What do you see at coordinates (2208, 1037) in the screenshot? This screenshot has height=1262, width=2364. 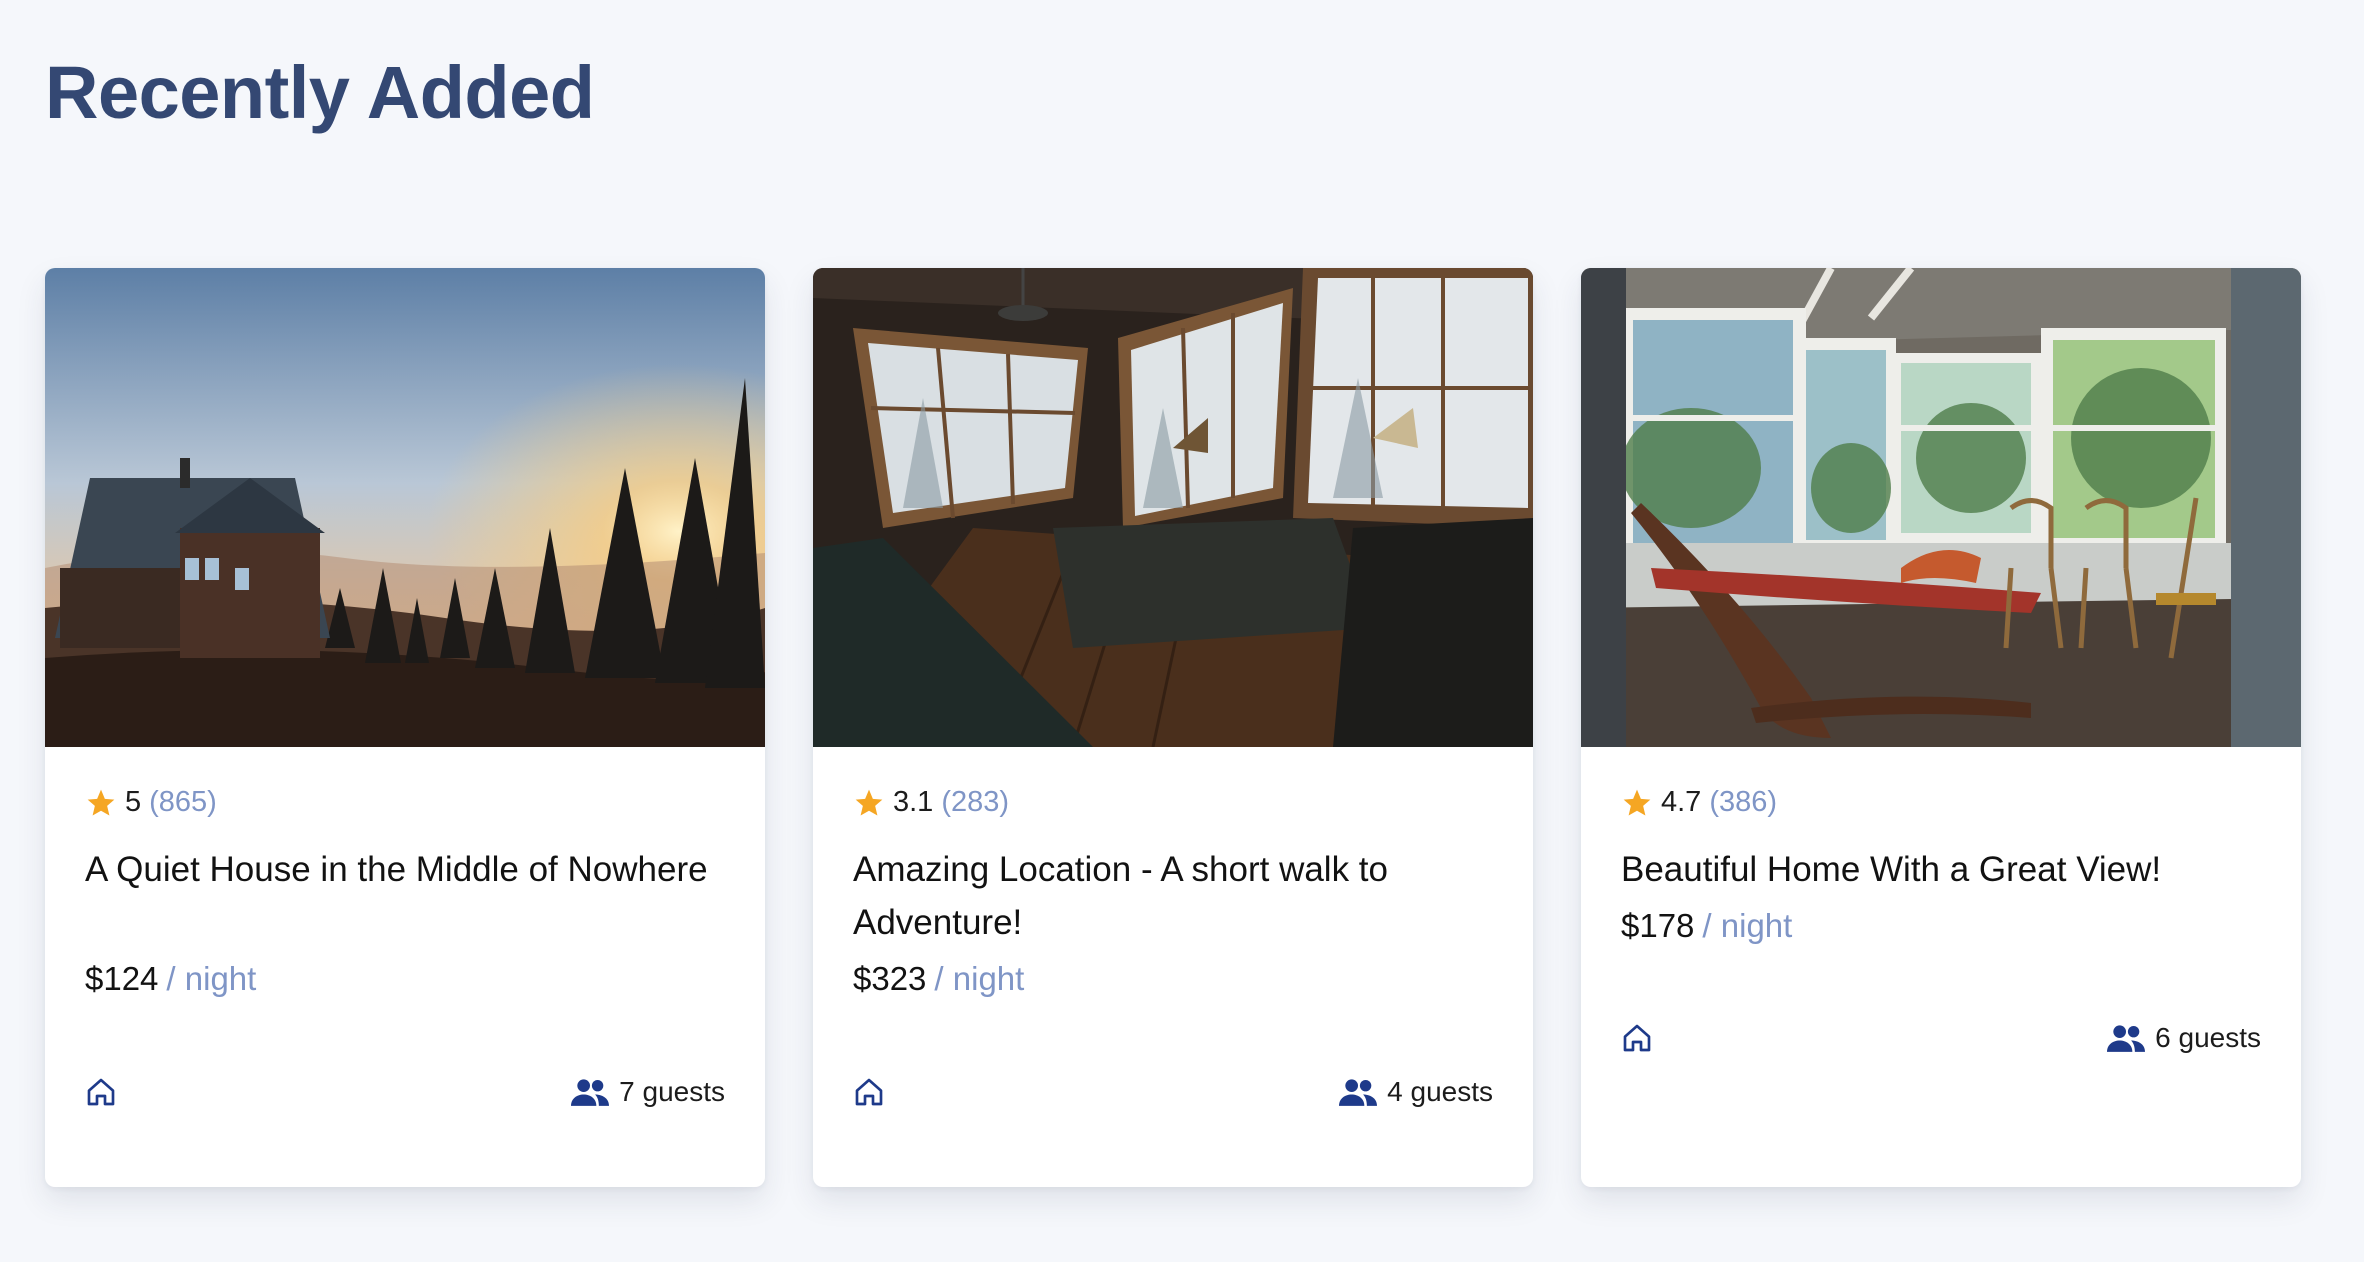 I see `guest-count: 6 guests` at bounding box center [2208, 1037].